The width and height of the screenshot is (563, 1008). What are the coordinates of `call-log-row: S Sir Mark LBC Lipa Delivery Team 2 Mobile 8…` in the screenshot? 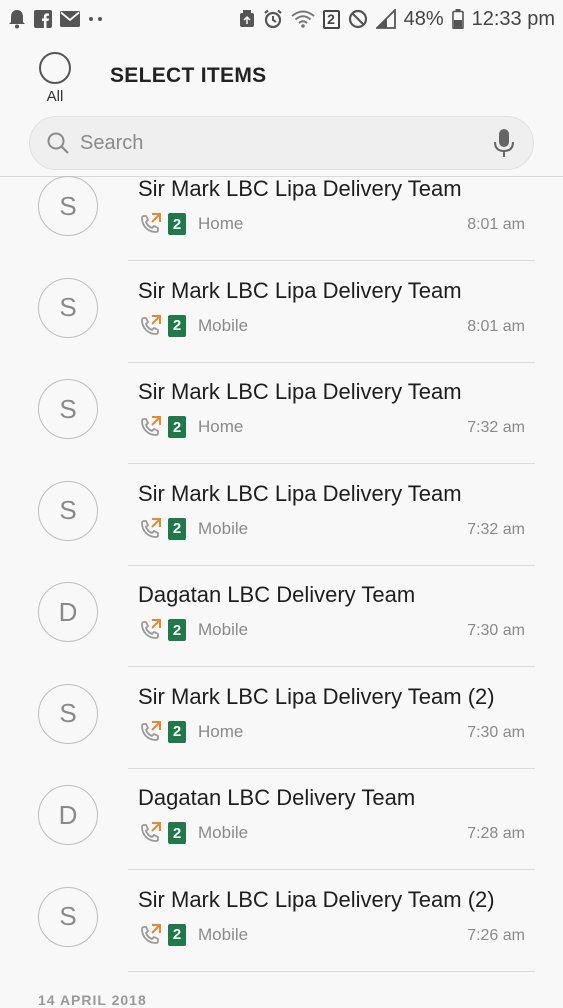 It's located at (281, 312).